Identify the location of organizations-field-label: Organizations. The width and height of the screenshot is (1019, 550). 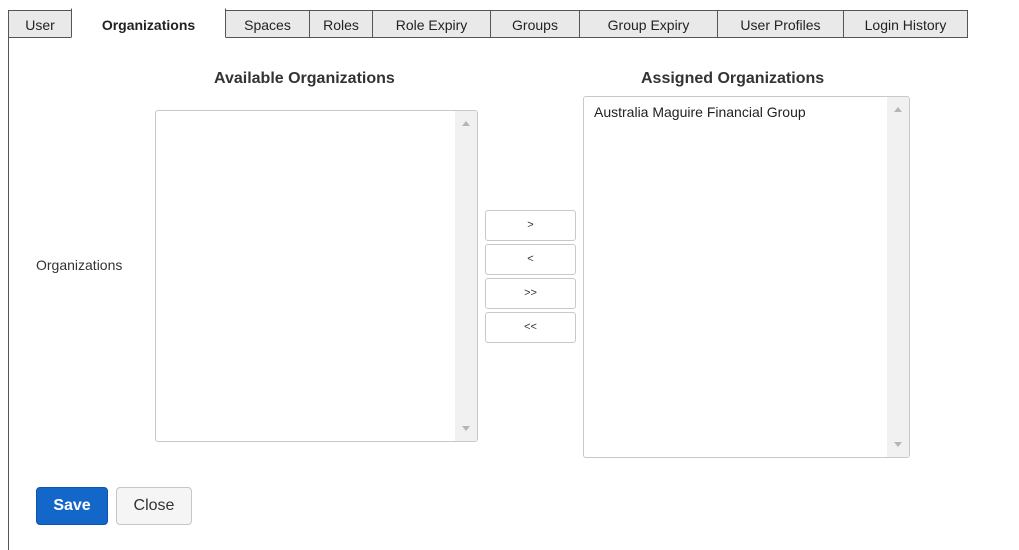
(79, 265).